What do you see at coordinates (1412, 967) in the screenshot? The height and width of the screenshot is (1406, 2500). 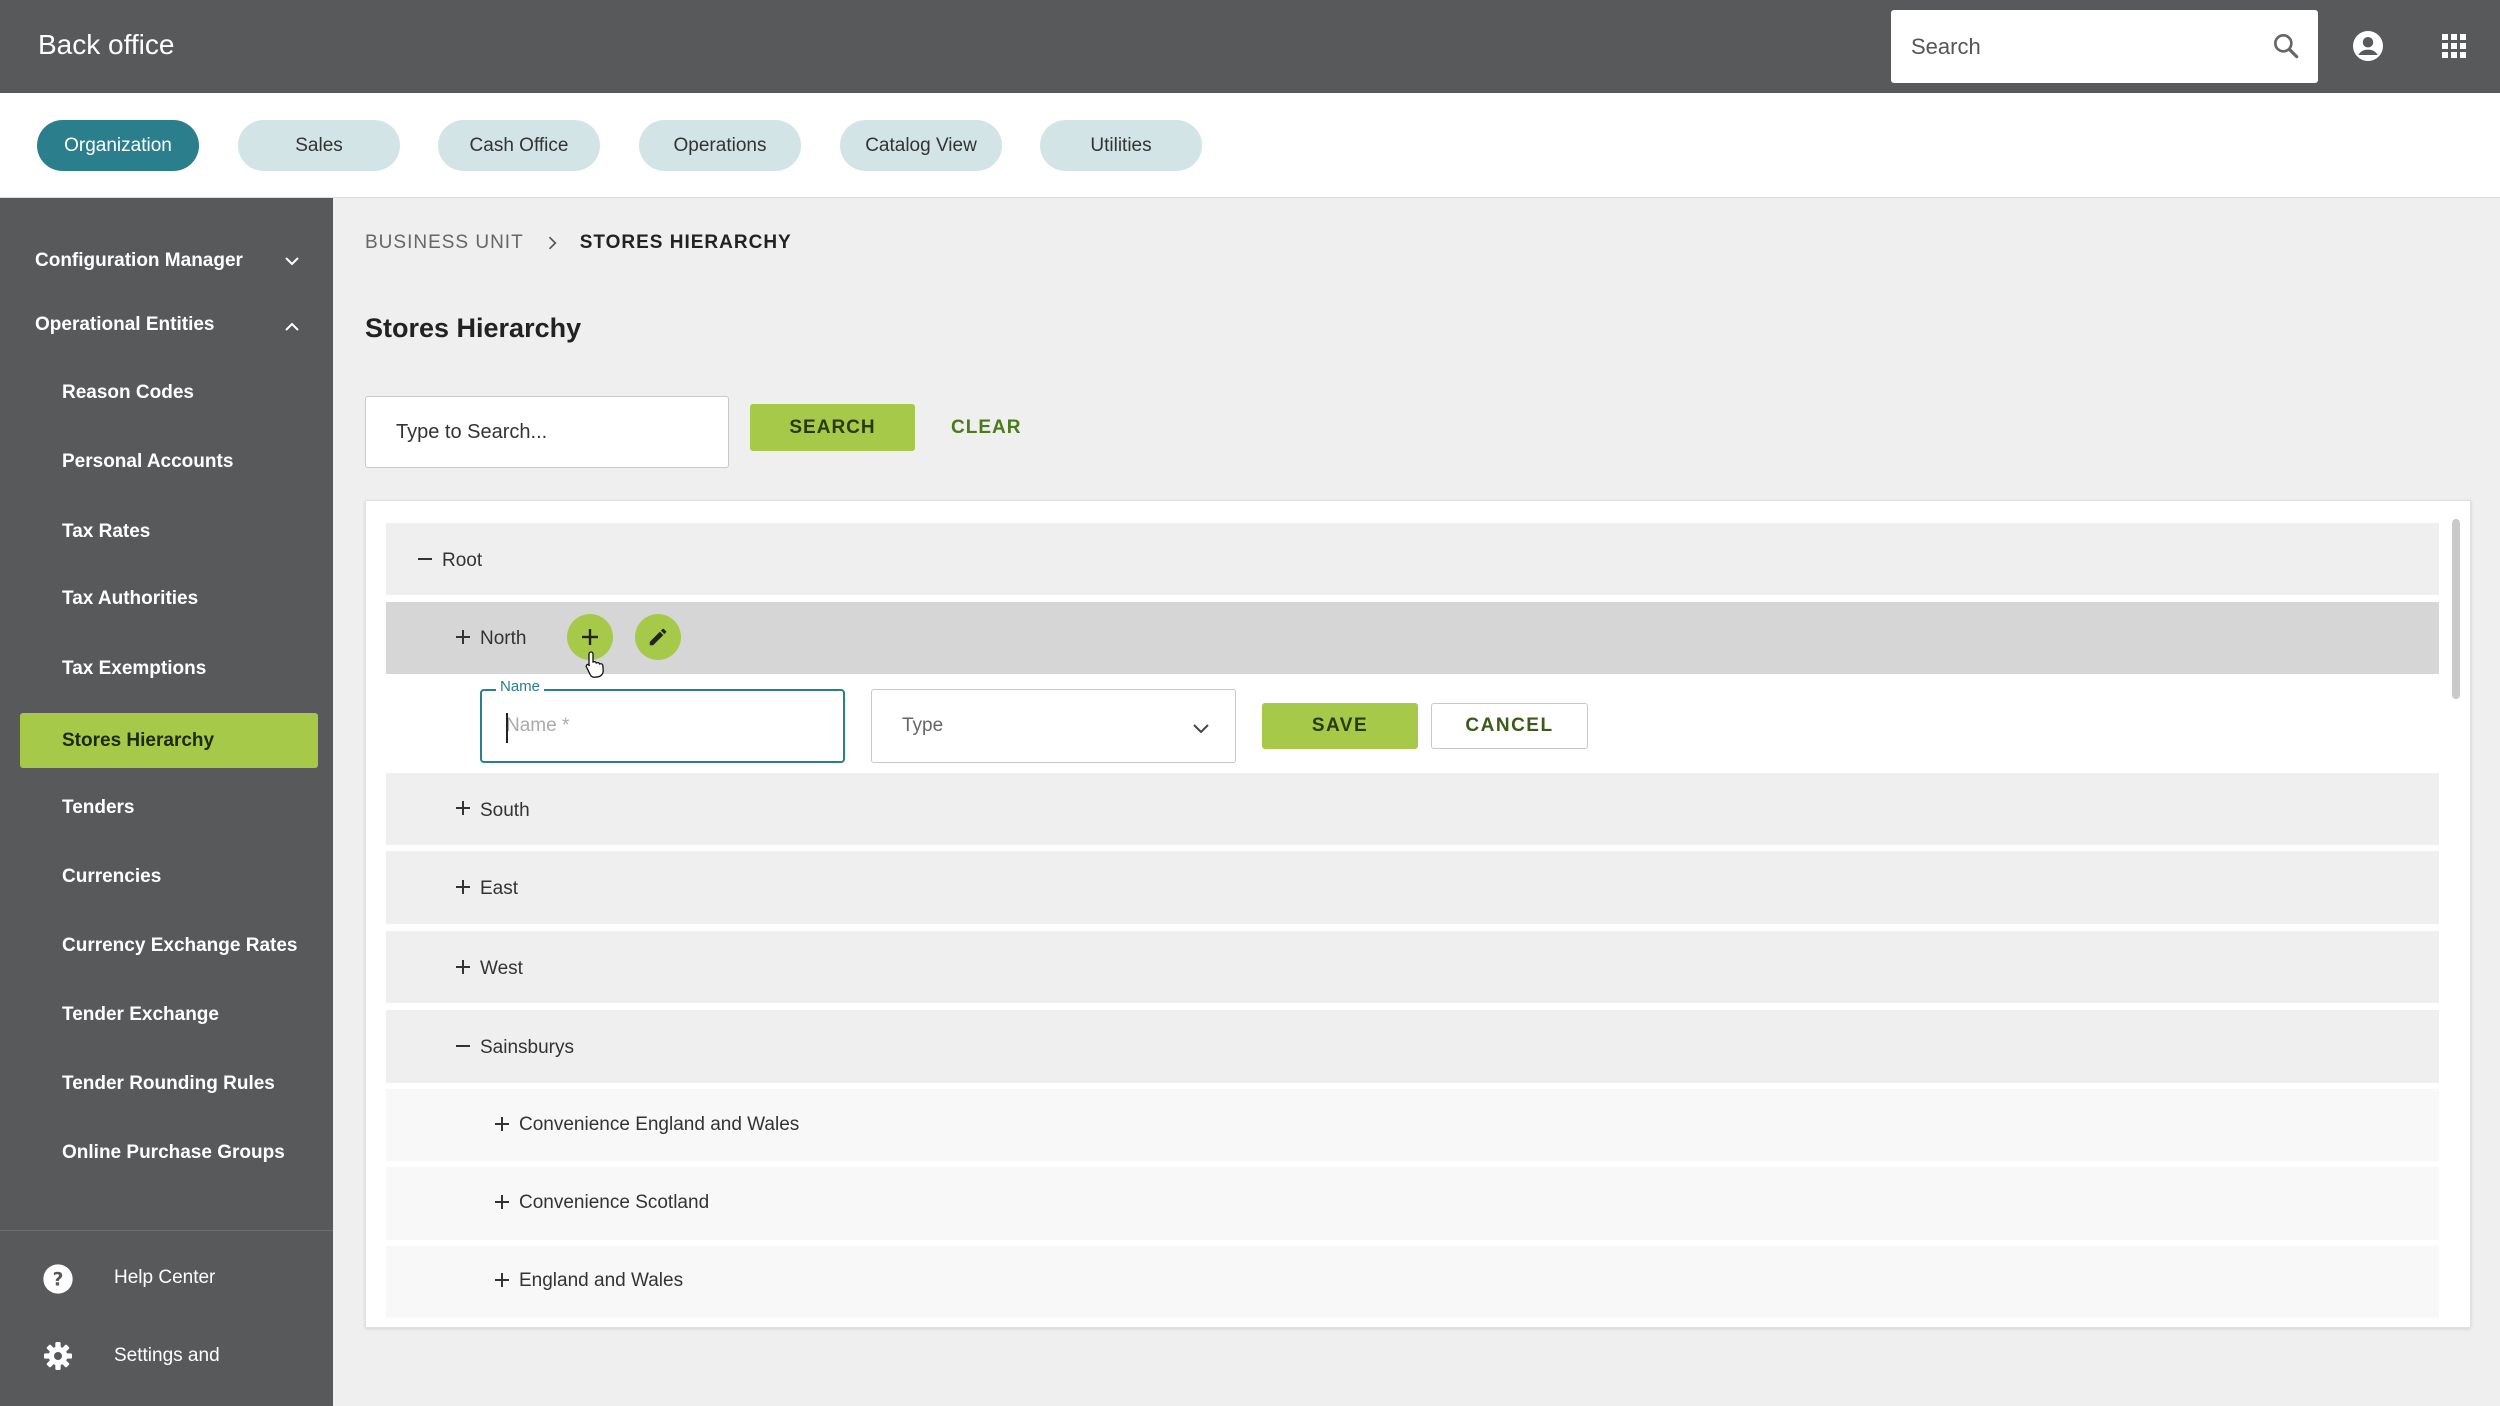 I see `tree-node-west: West` at bounding box center [1412, 967].